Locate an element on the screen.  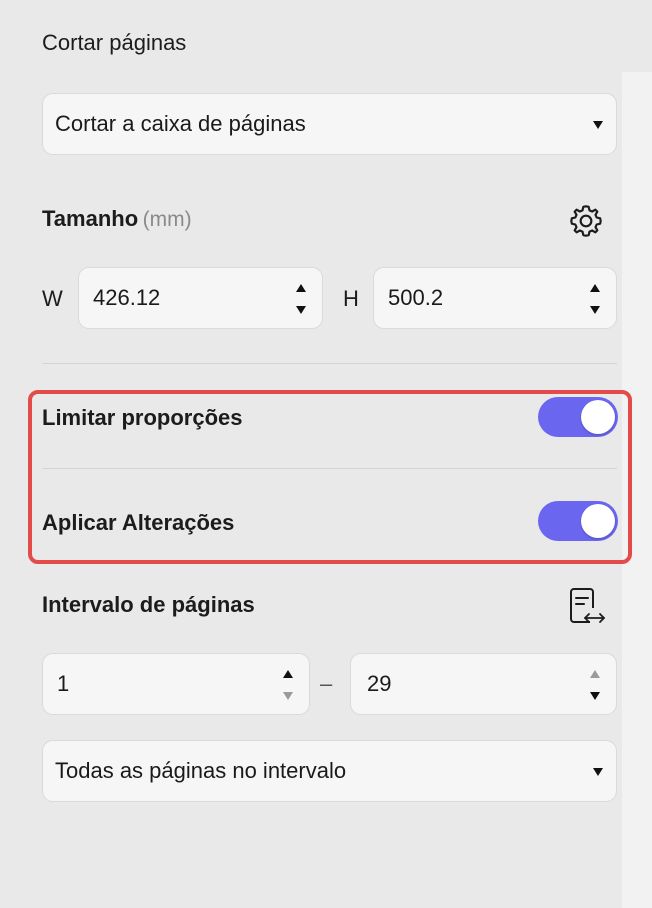
crop-mode-value: Cortar a caixa de páginas is located at coordinates (180, 123).